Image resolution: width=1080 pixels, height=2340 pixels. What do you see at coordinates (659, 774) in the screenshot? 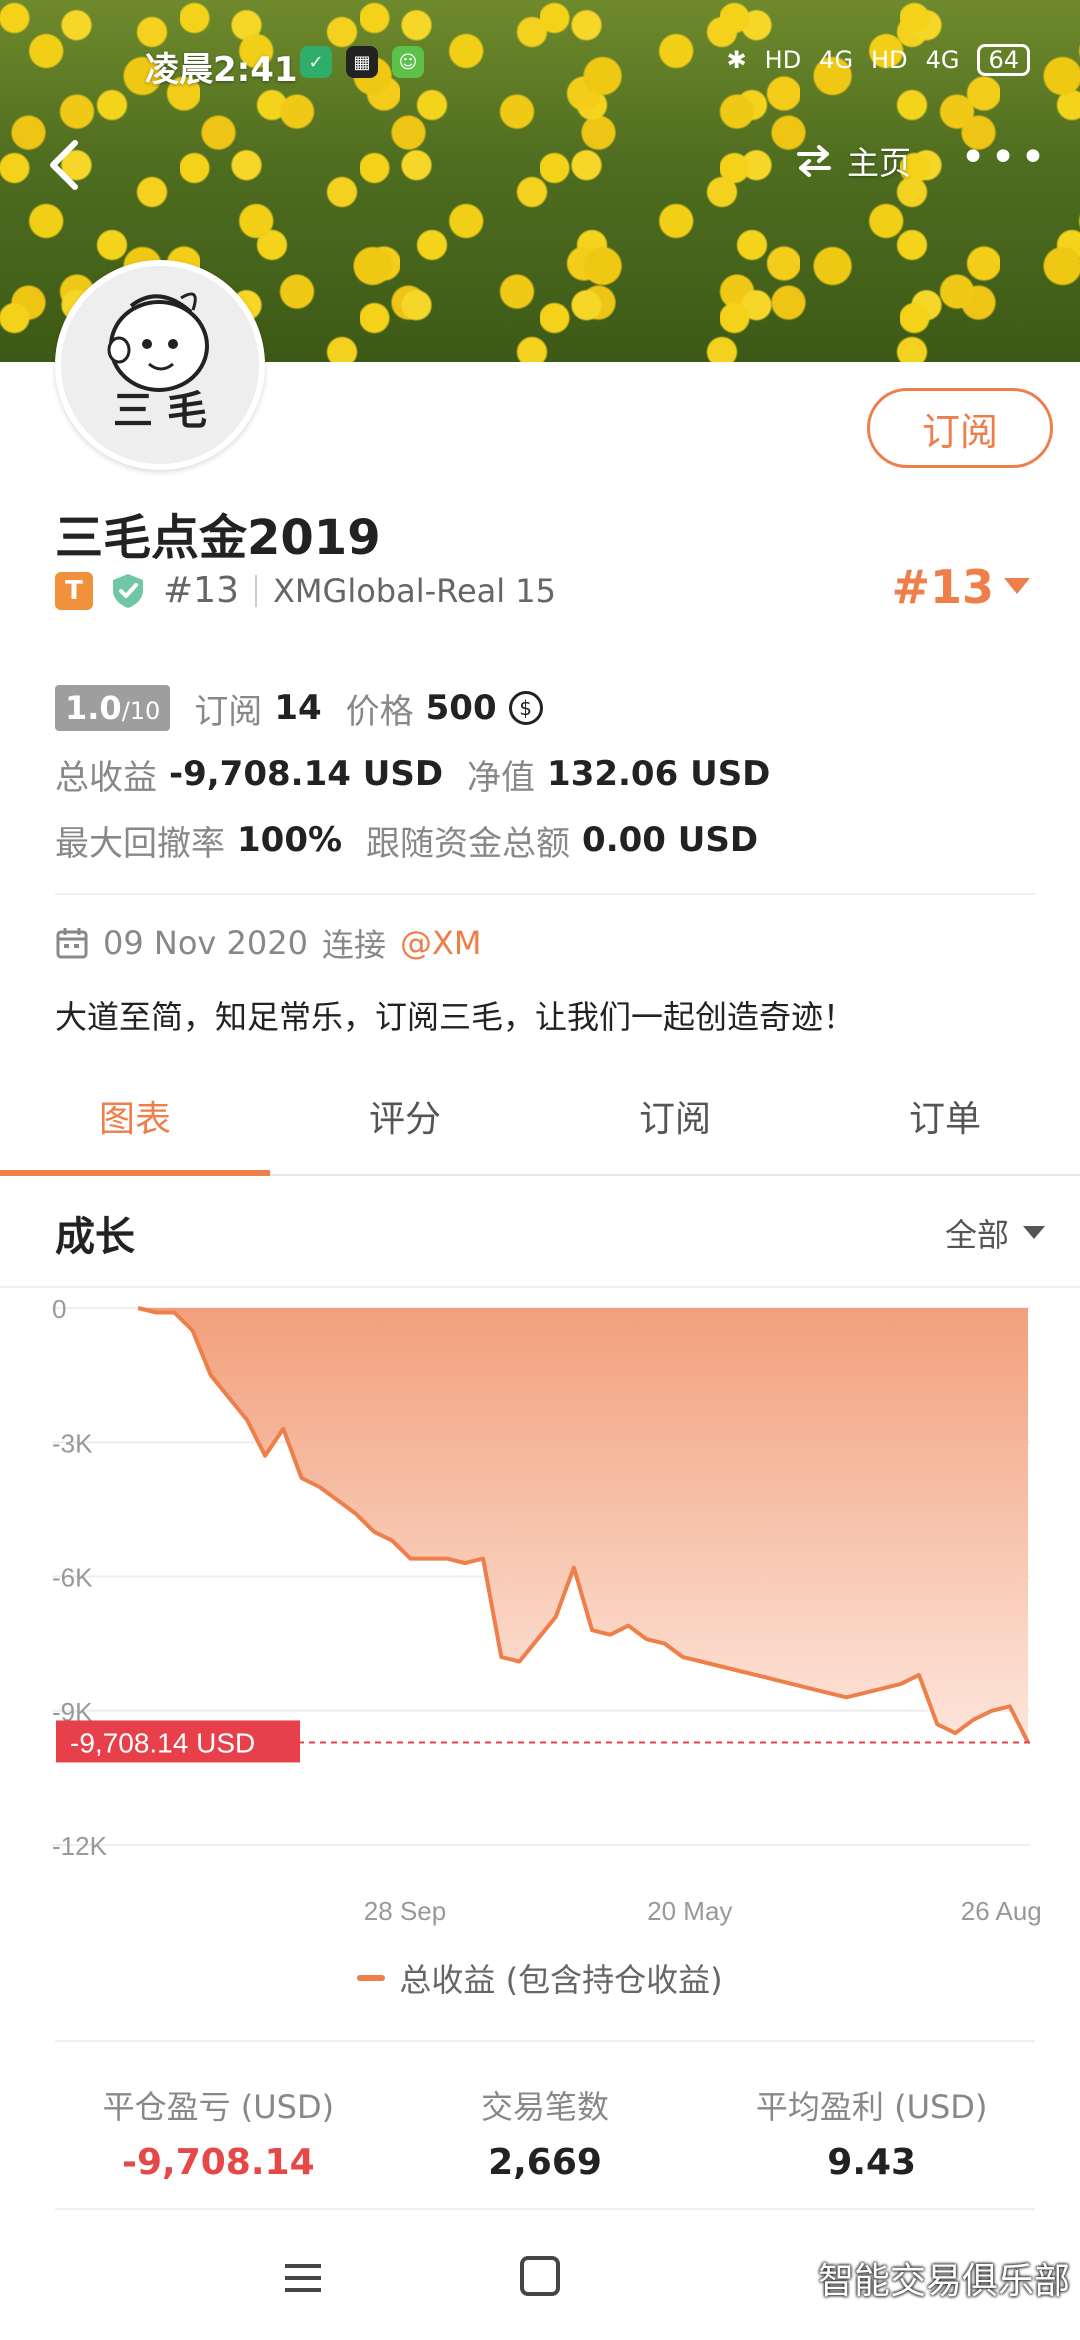
I see `equity-value: 132.06 USD` at bounding box center [659, 774].